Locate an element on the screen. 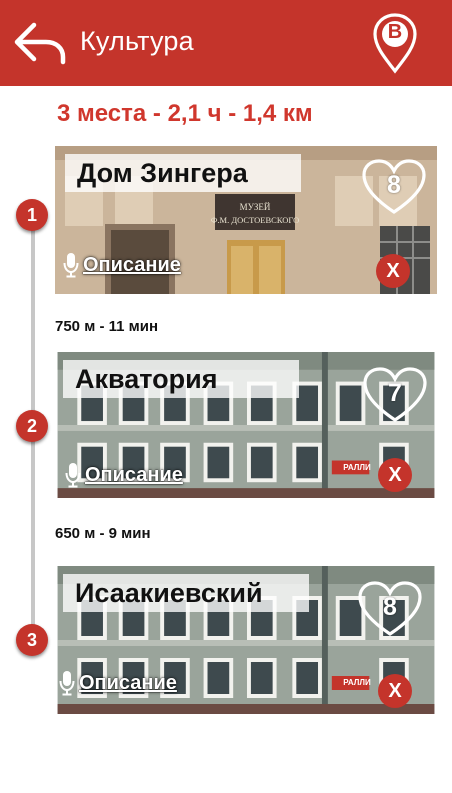 This screenshot has width=452, height=793. stop-marker-2: 2 is located at coordinates (32, 426).